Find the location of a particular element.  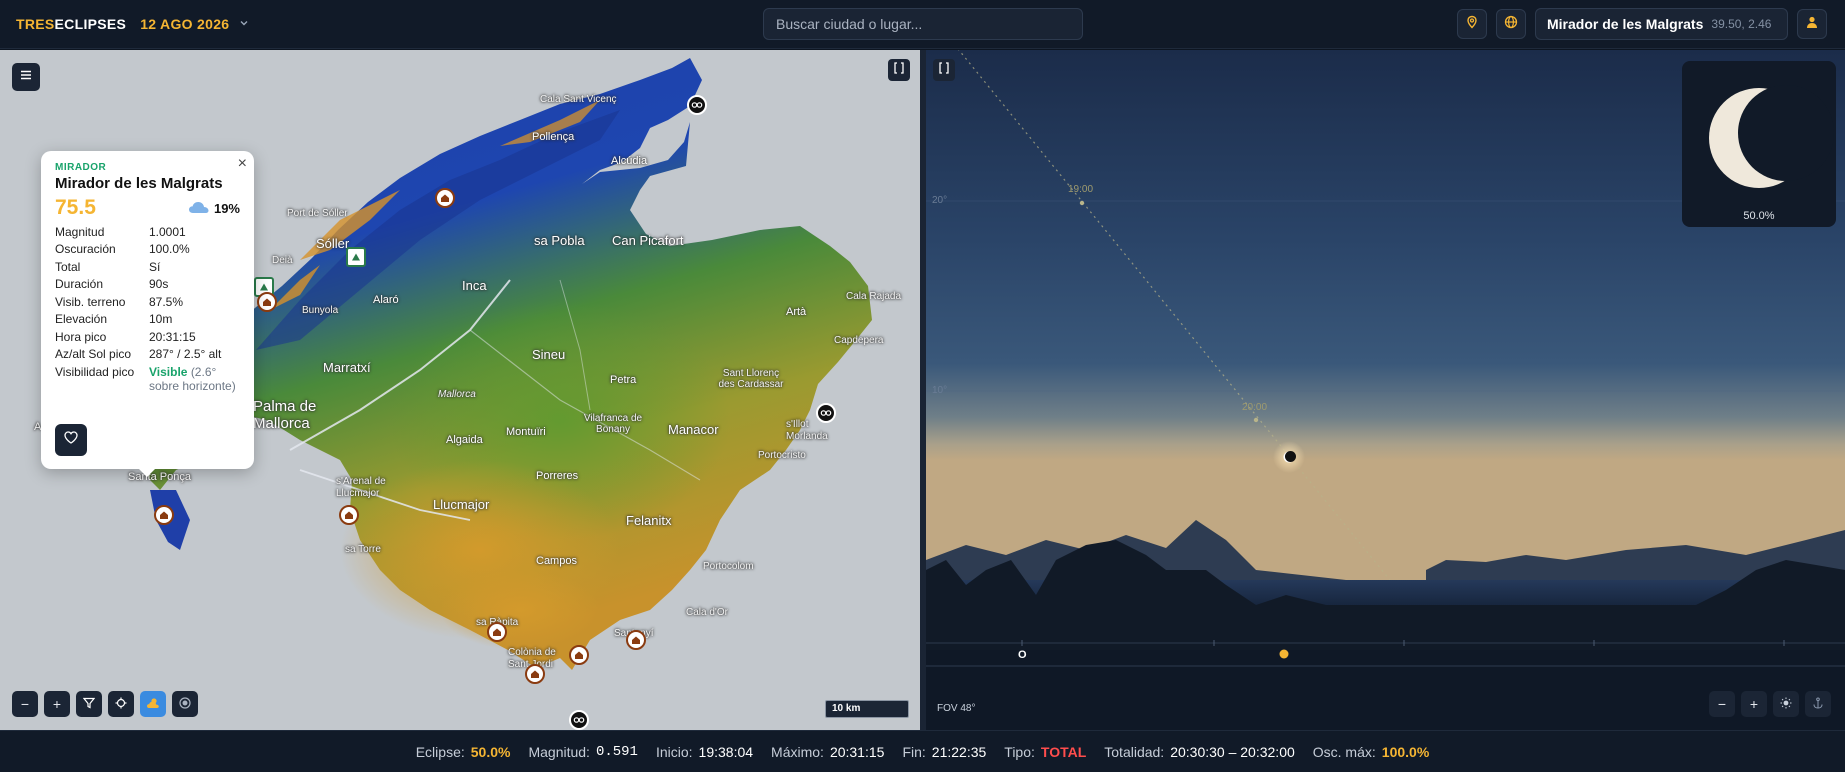

peak-marker is located at coordinates (356, 257).